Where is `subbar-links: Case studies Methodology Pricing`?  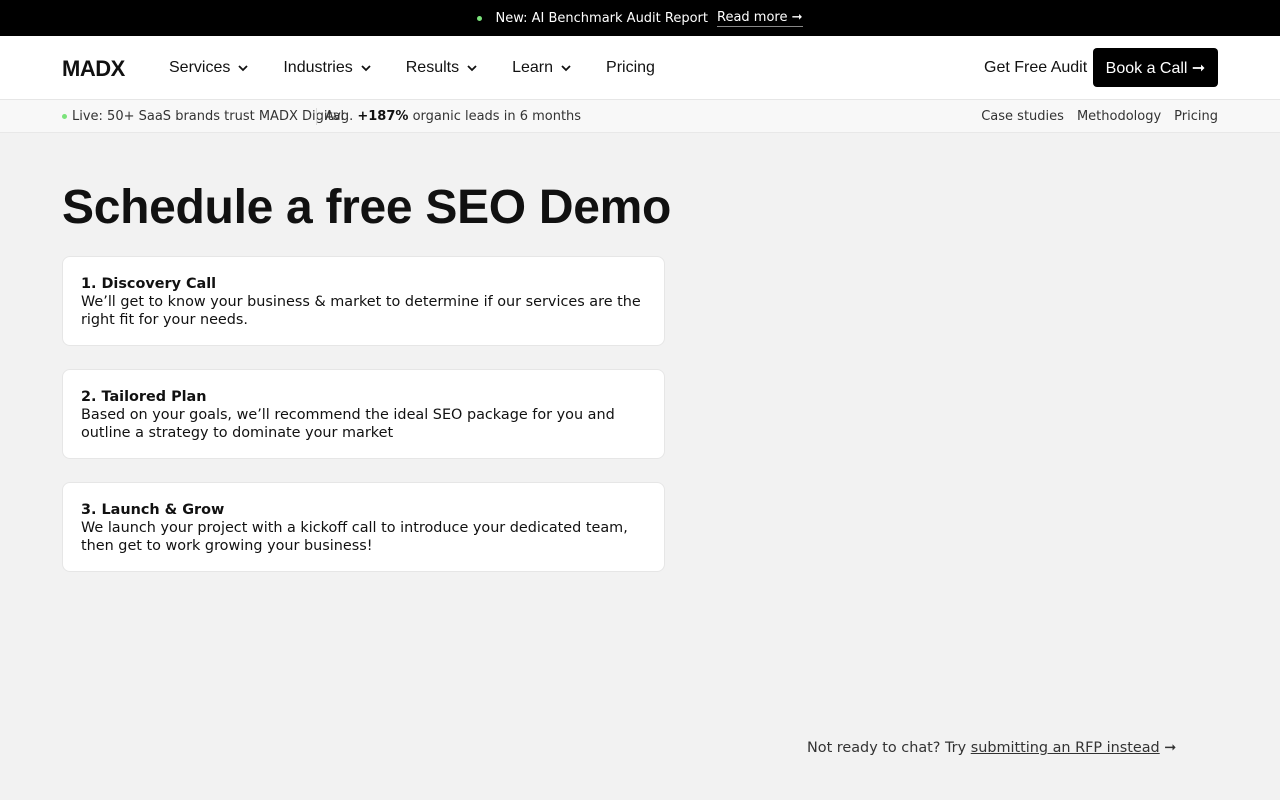
subbar-links: Case studies Methodology Pricing is located at coordinates (1099, 116).